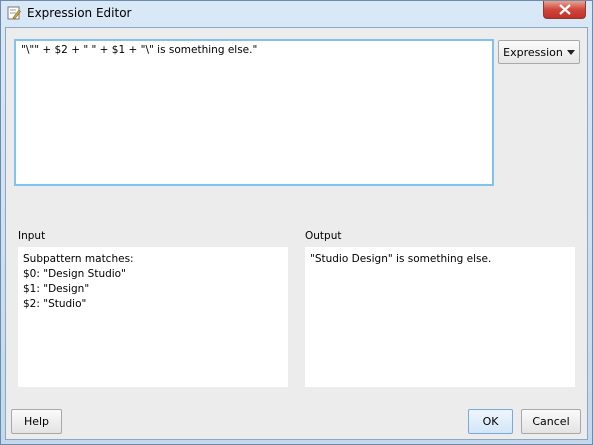  What do you see at coordinates (296, 14) in the screenshot?
I see `title-bar: Expression Editor` at bounding box center [296, 14].